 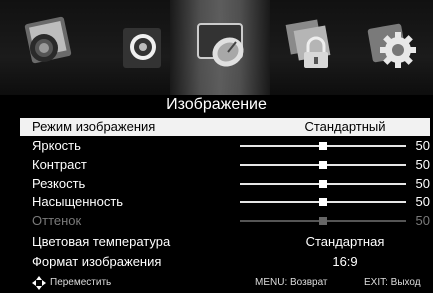 I want to click on color-temperature-row: Цветовая температура Стандартная, so click(x=225, y=242).